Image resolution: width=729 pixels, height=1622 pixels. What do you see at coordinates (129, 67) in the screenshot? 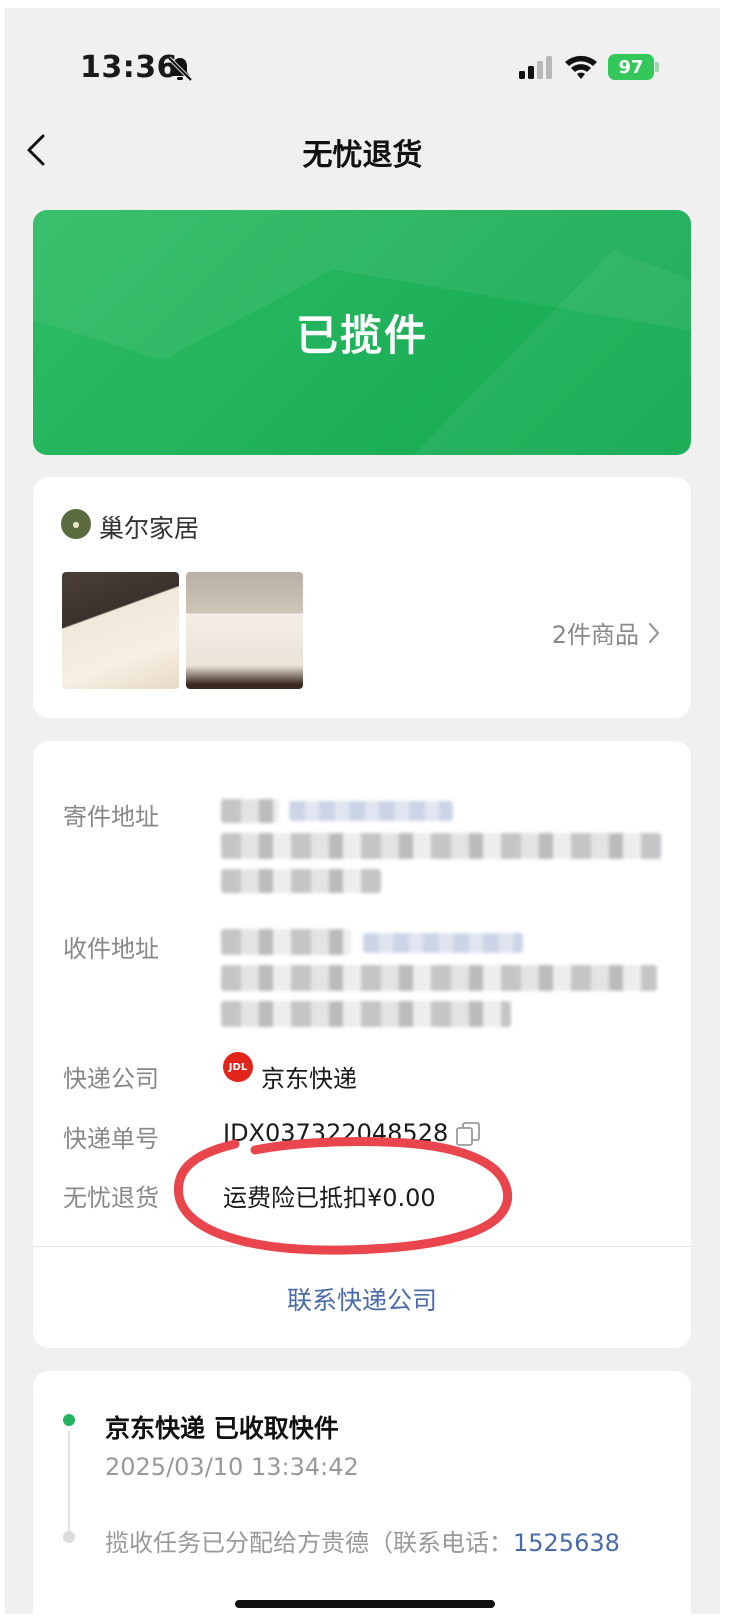
I see `status-time: 13:36` at bounding box center [129, 67].